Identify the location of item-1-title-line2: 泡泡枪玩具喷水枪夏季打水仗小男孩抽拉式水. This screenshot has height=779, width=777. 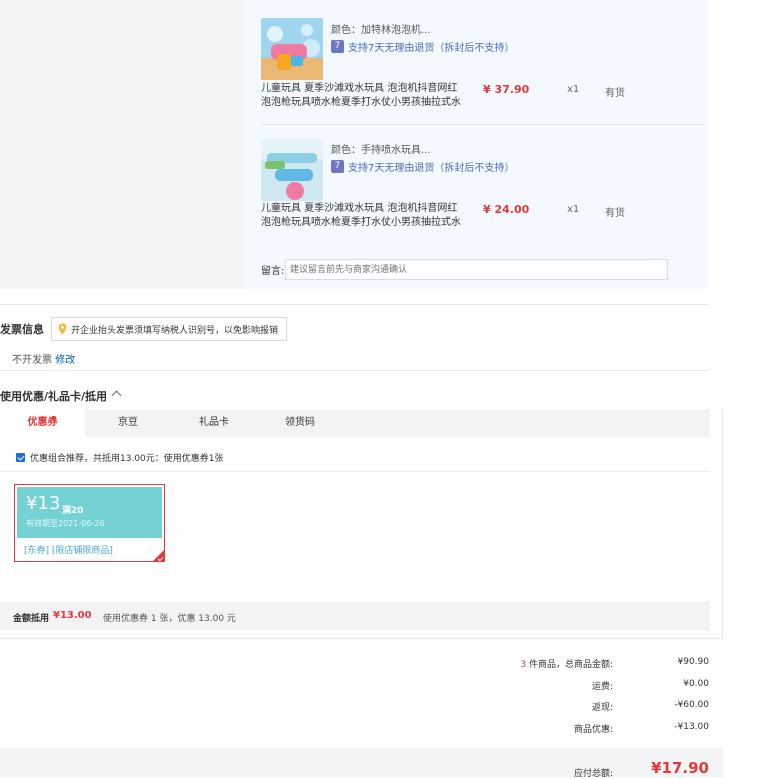
(361, 102).